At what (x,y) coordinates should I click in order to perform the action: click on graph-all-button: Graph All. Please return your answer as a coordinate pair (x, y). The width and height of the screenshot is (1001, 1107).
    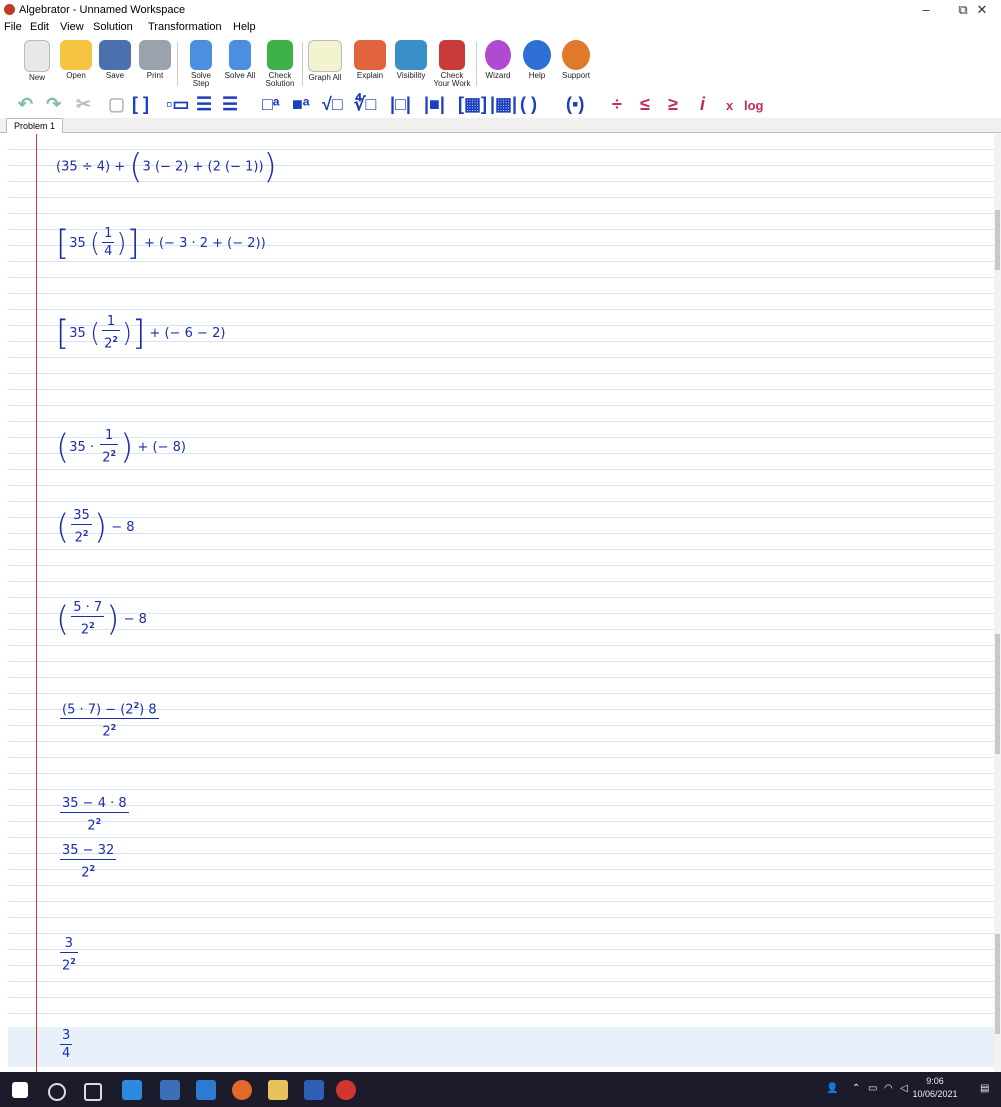
    Looking at the image, I should click on (325, 64).